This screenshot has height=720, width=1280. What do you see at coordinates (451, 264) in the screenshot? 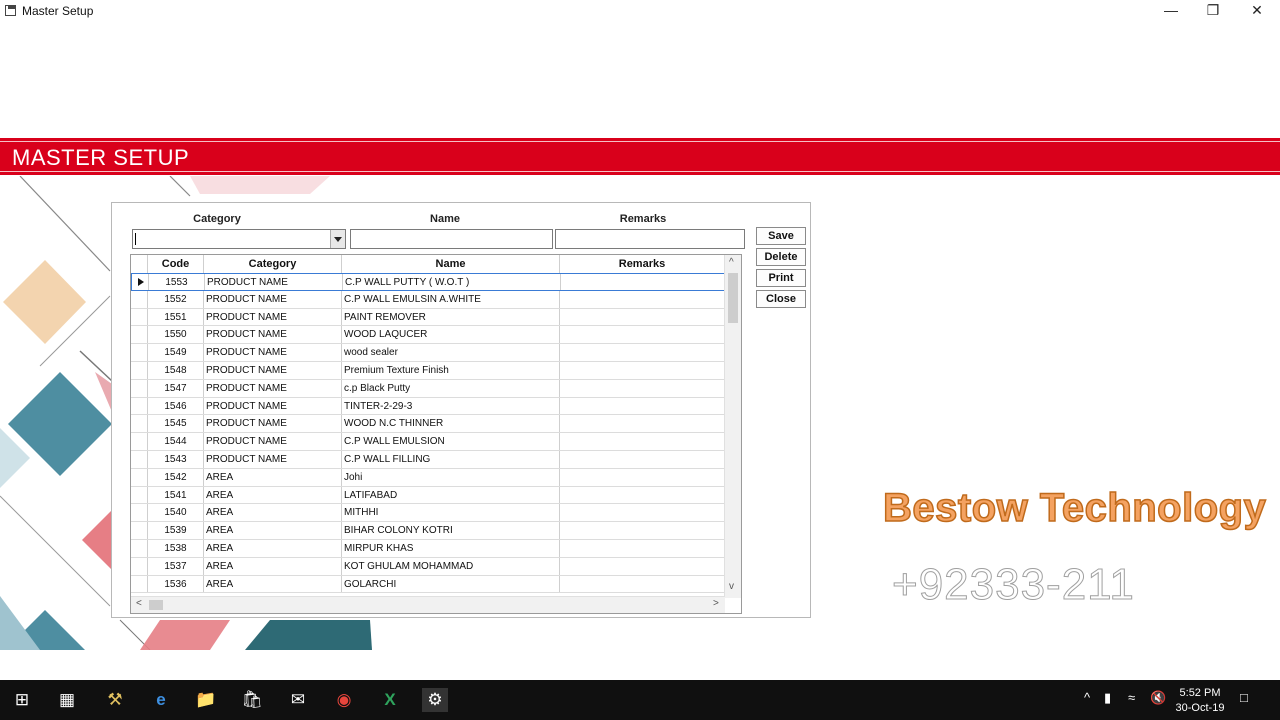
I see `column-header-name: Name` at bounding box center [451, 264].